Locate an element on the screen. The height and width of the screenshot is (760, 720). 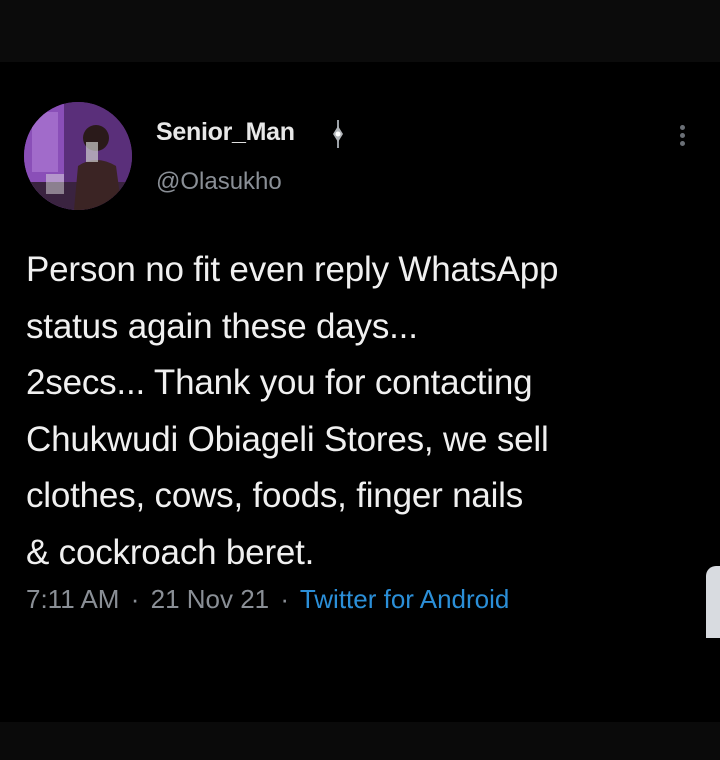
bottom-band is located at coordinates (360, 741).